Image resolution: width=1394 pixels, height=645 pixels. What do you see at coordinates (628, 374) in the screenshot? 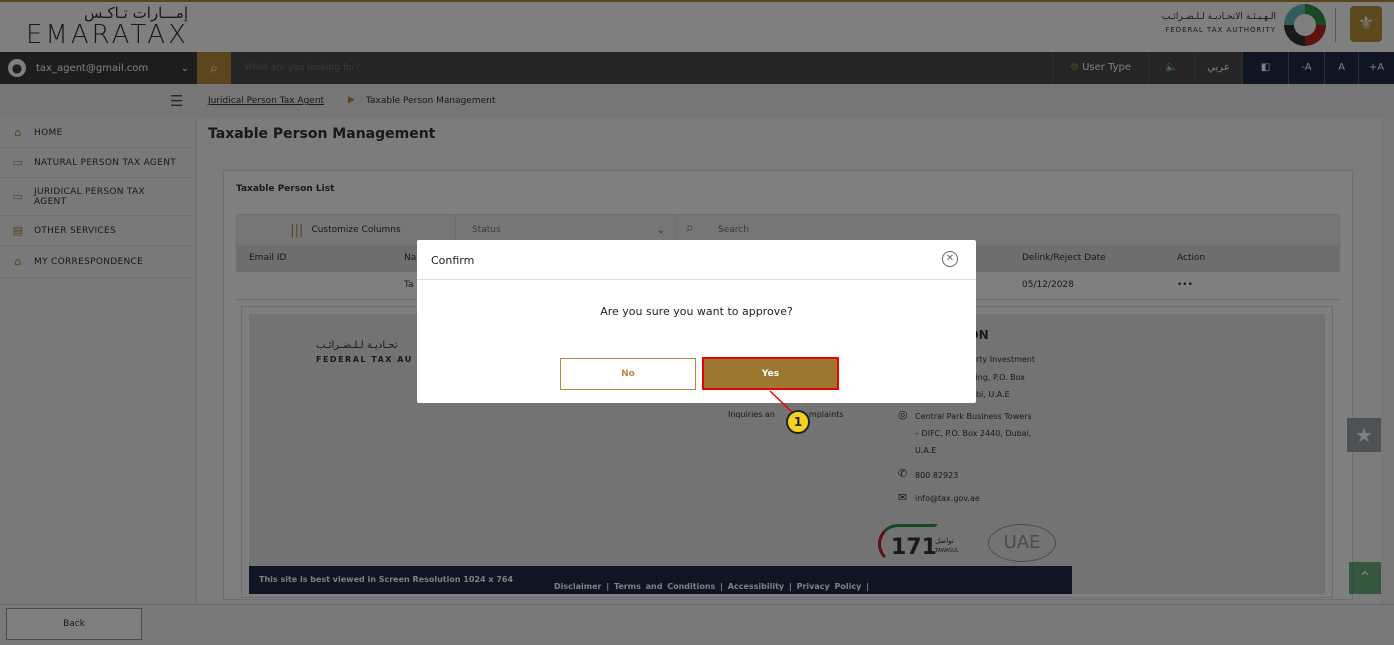
I see `no-button: No` at bounding box center [628, 374].